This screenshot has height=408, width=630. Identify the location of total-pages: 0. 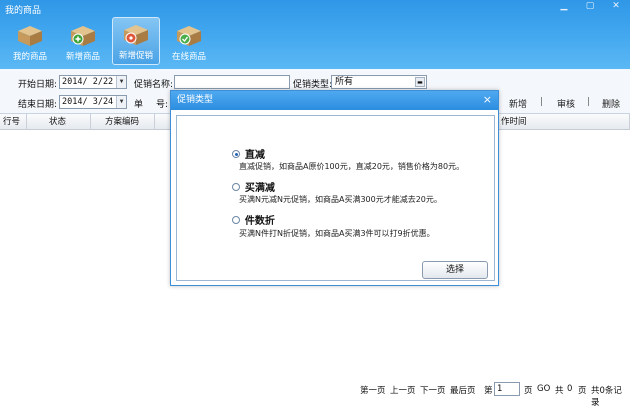
(570, 389).